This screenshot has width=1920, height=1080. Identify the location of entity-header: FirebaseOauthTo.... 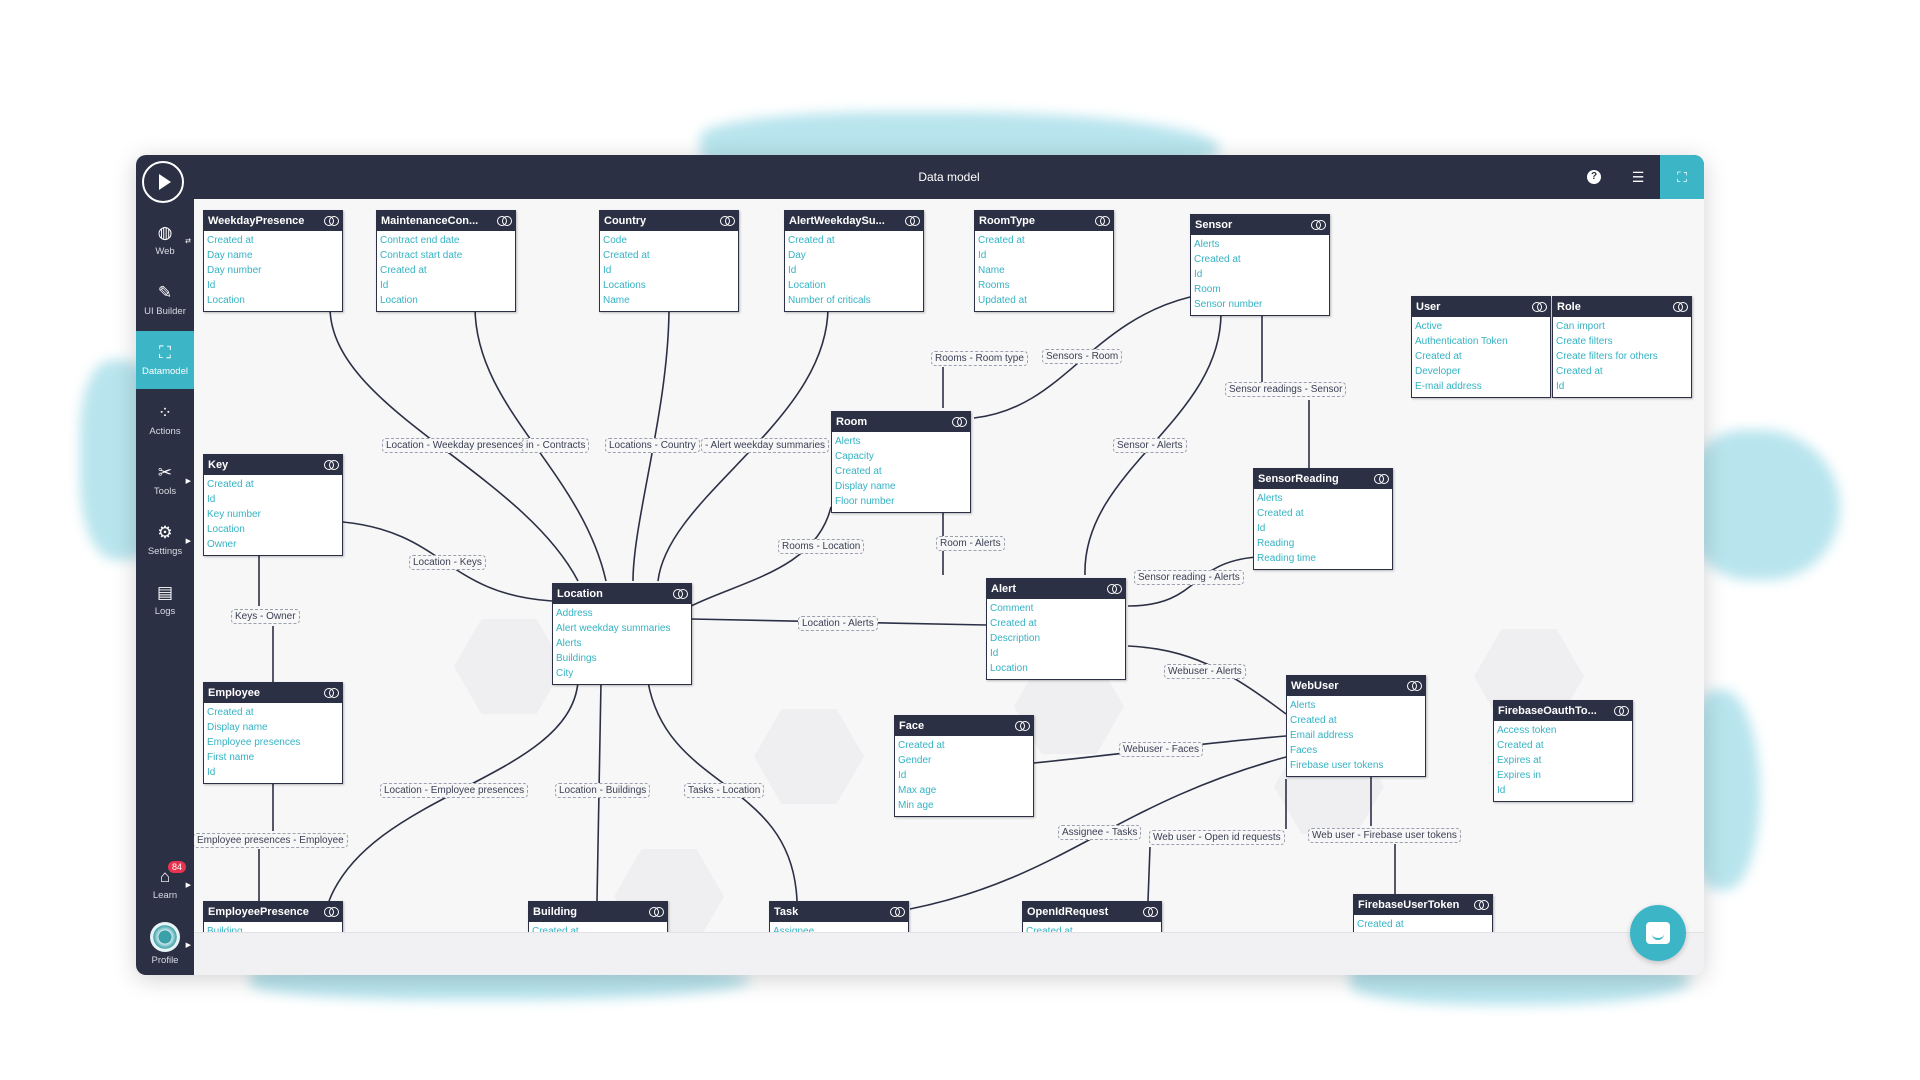
(1563, 711).